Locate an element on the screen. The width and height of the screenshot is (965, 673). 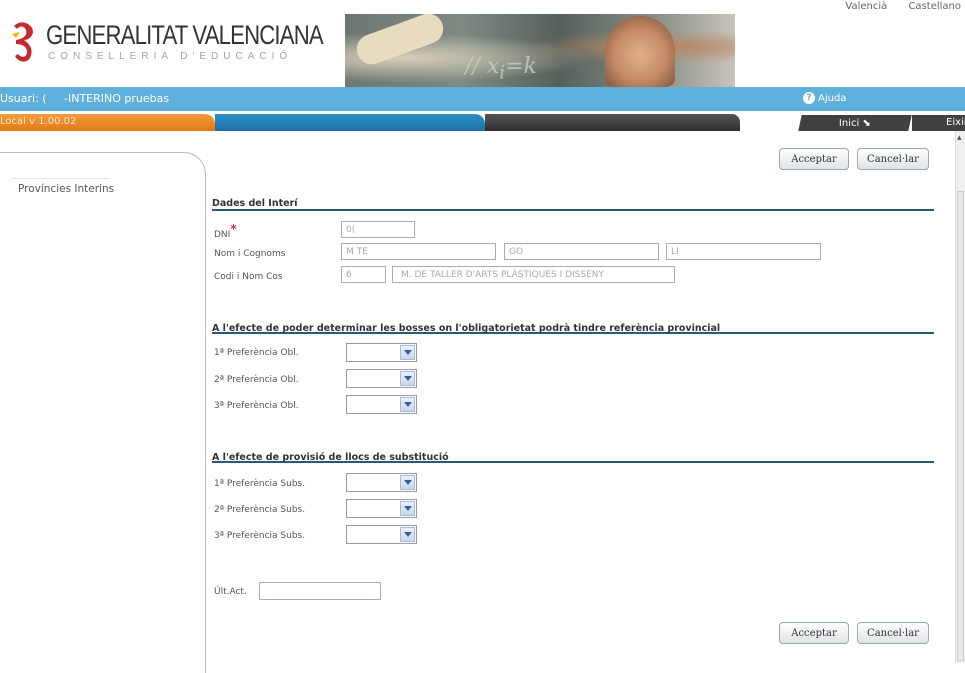
pref-subs-1-select is located at coordinates (381, 482).